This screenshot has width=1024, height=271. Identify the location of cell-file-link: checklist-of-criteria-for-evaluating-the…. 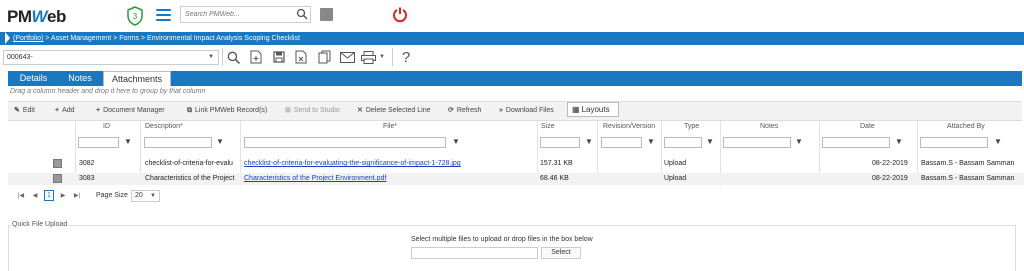
(389, 164).